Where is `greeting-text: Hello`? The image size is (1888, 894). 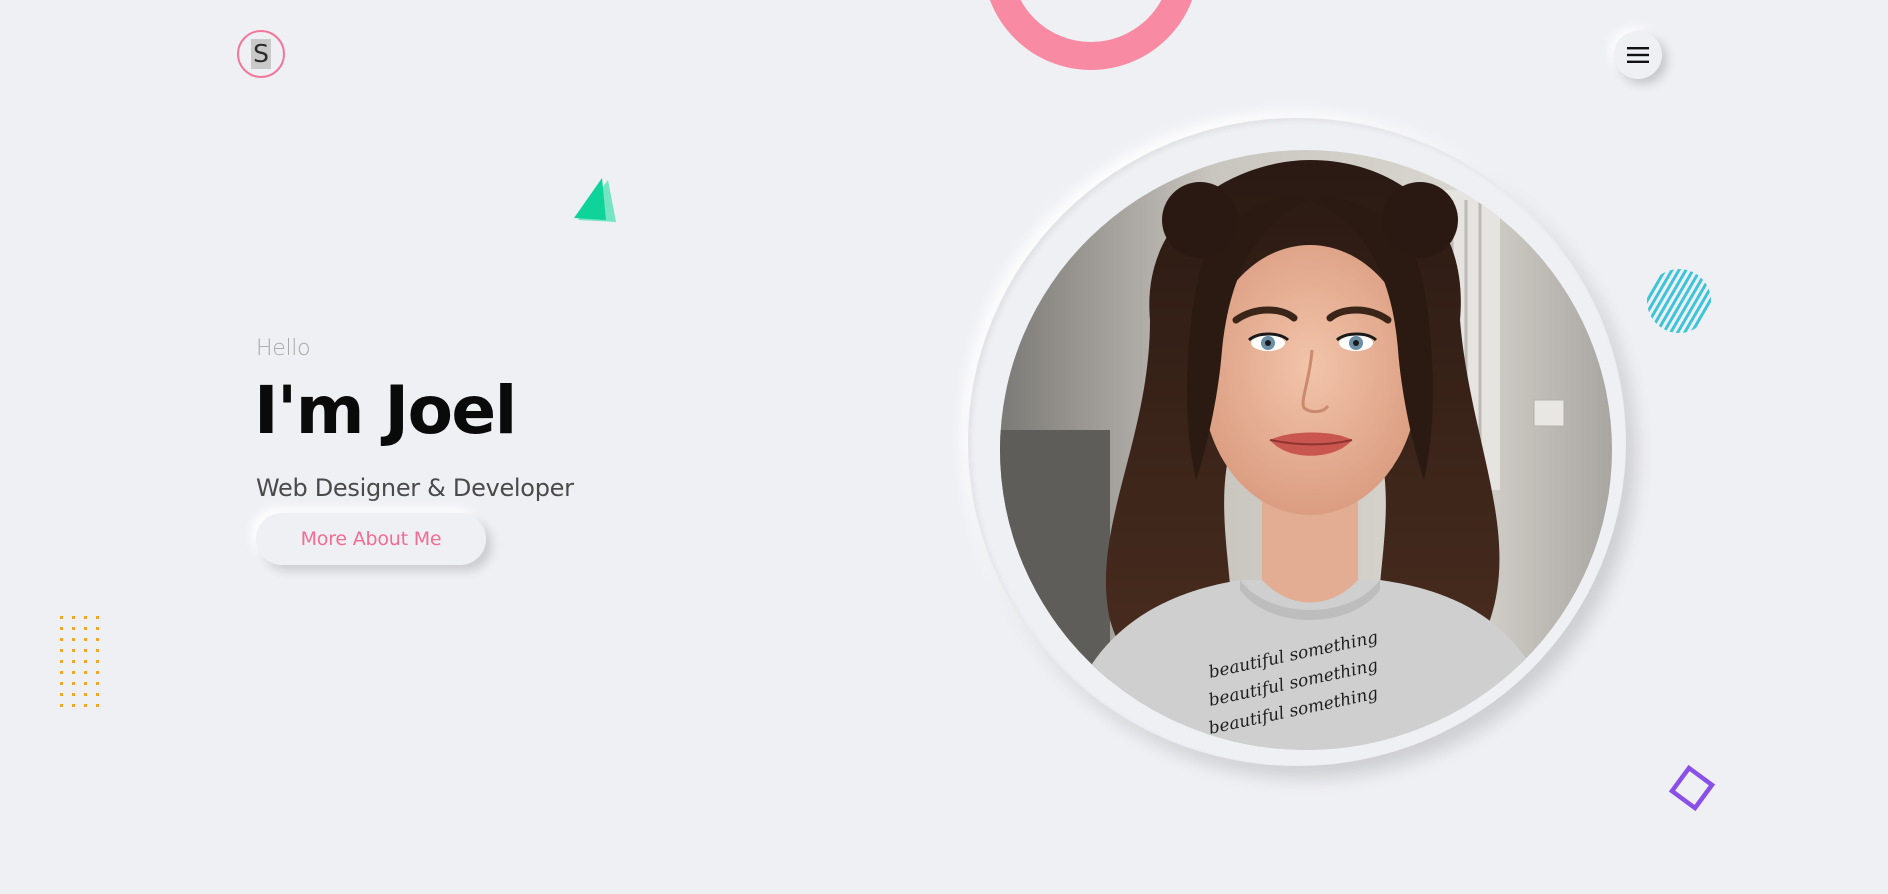
greeting-text: Hello is located at coordinates (283, 348).